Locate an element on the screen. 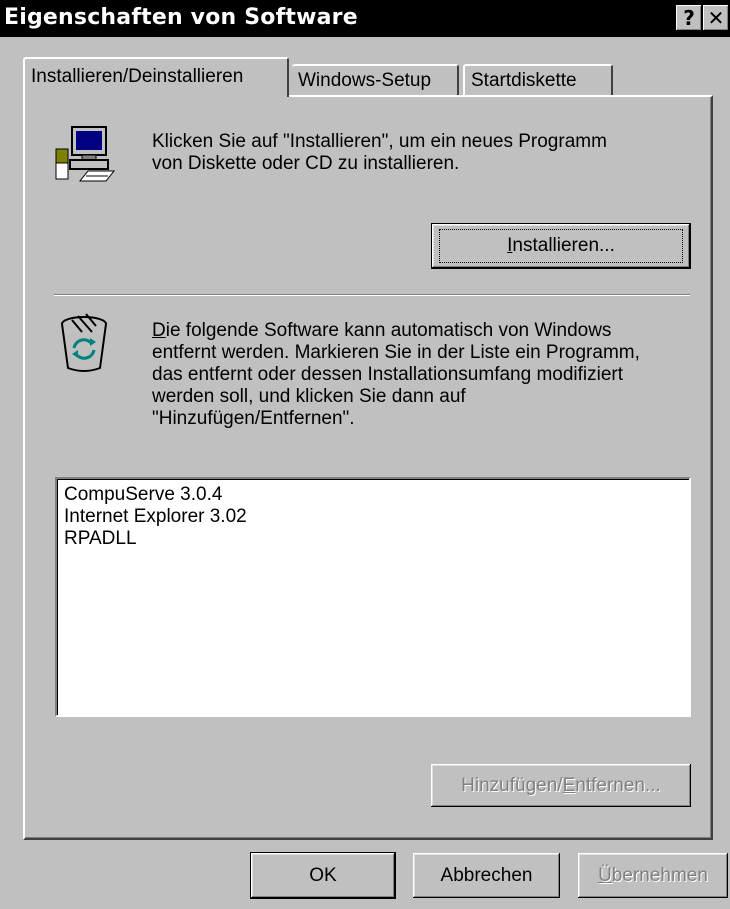 The height and width of the screenshot is (909, 730). install-instruction-line2: von Diskette oder CD zu installieren. is located at coordinates (306, 163).